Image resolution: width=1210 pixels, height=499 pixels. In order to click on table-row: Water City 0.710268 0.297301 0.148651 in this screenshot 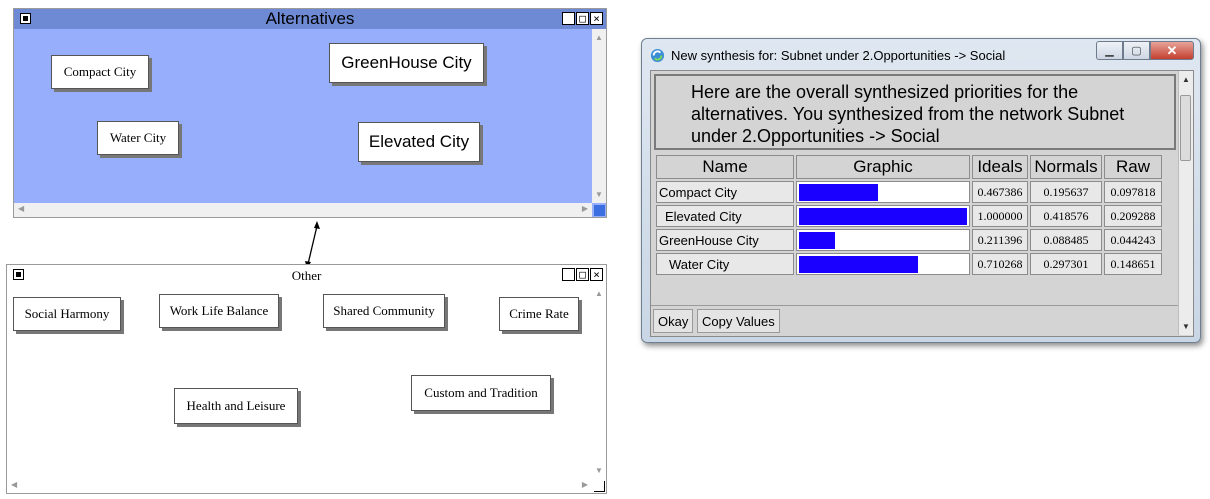, I will do `click(909, 264)`.